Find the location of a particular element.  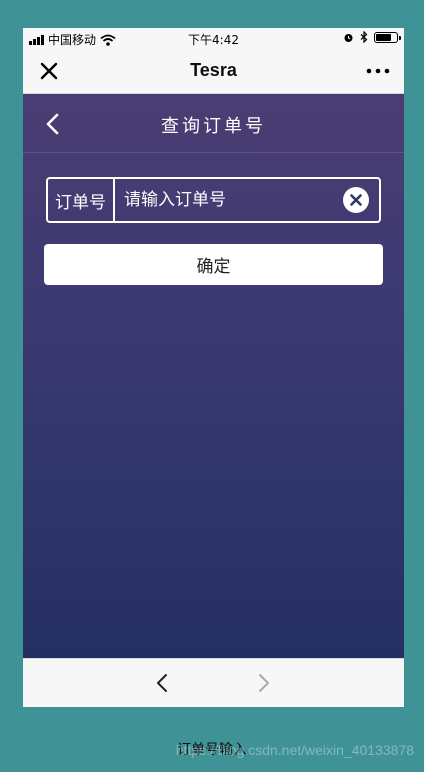

bluetooth-icon is located at coordinates (364, 37).